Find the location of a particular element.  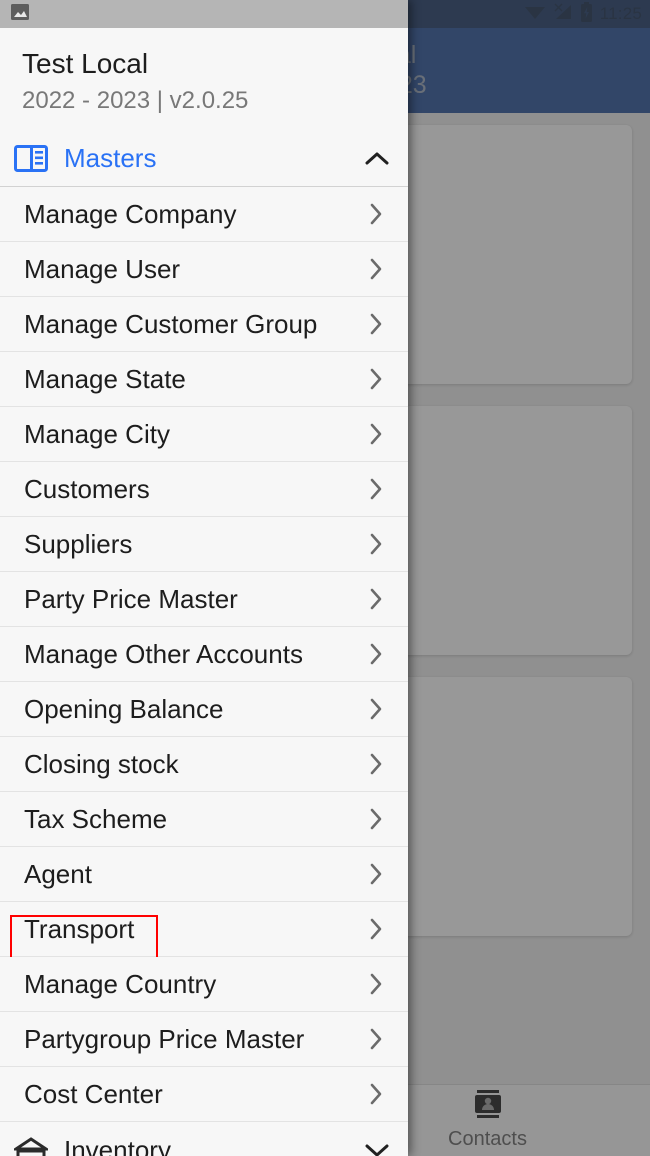

drawer-item-label: Tax Scheme is located at coordinates (96, 818).